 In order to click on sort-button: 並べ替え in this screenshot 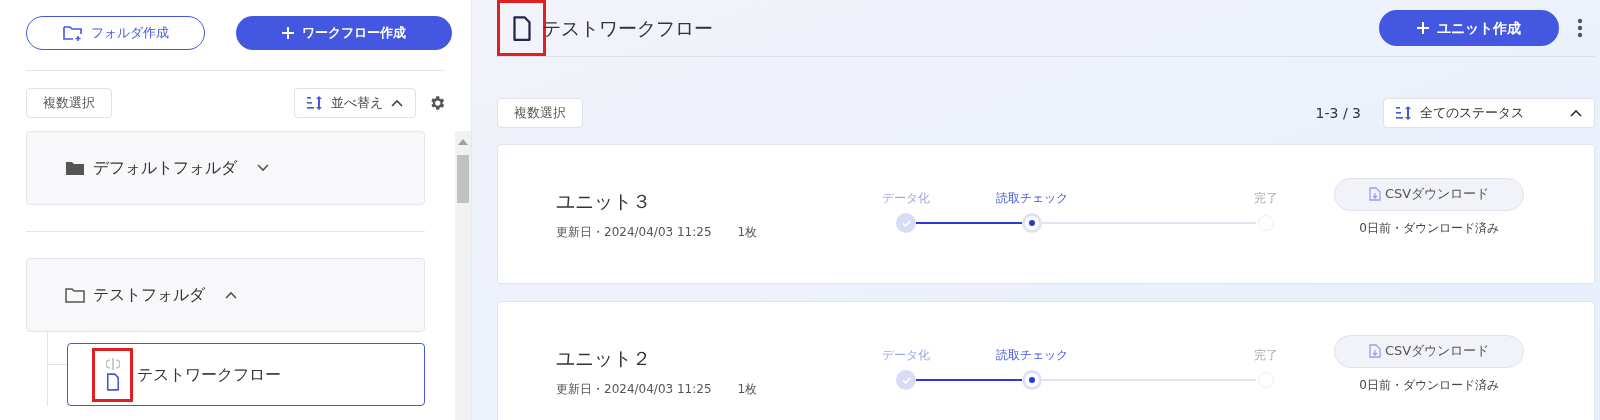, I will do `click(355, 103)`.